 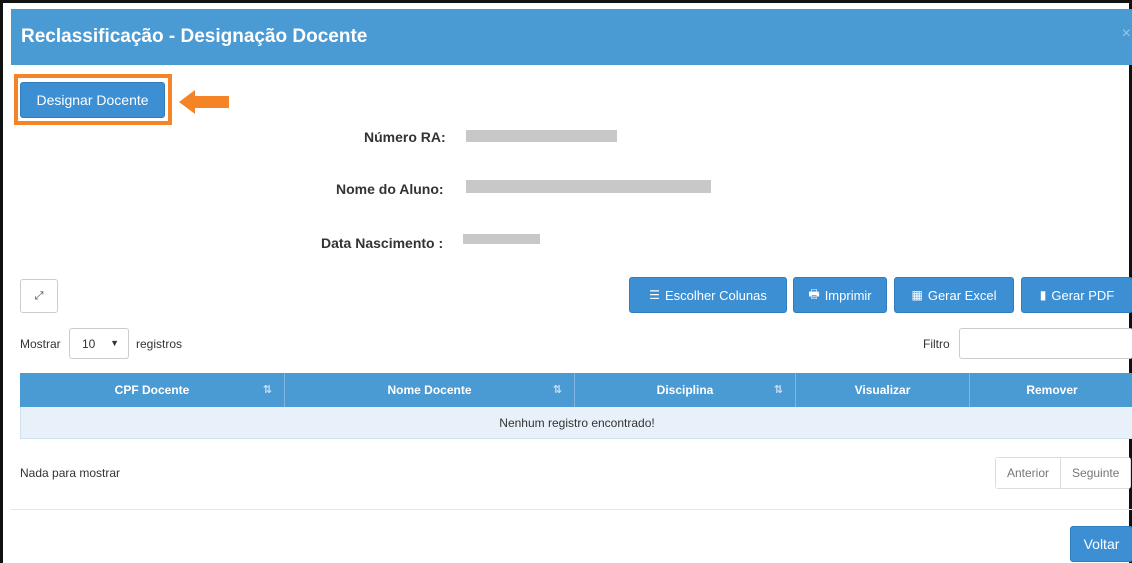 What do you see at coordinates (501, 239) in the screenshot?
I see `data-nascimento-value-redacted` at bounding box center [501, 239].